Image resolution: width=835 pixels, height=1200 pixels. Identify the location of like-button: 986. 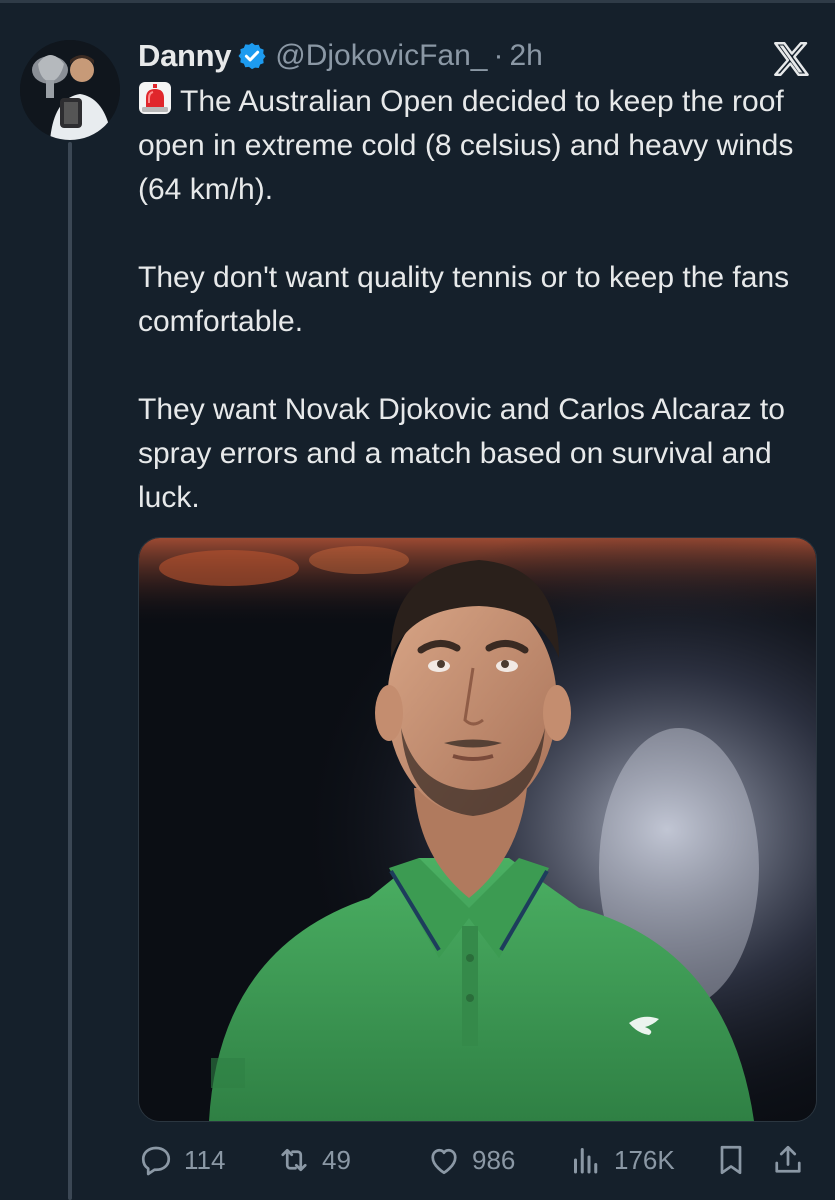
(470, 1160).